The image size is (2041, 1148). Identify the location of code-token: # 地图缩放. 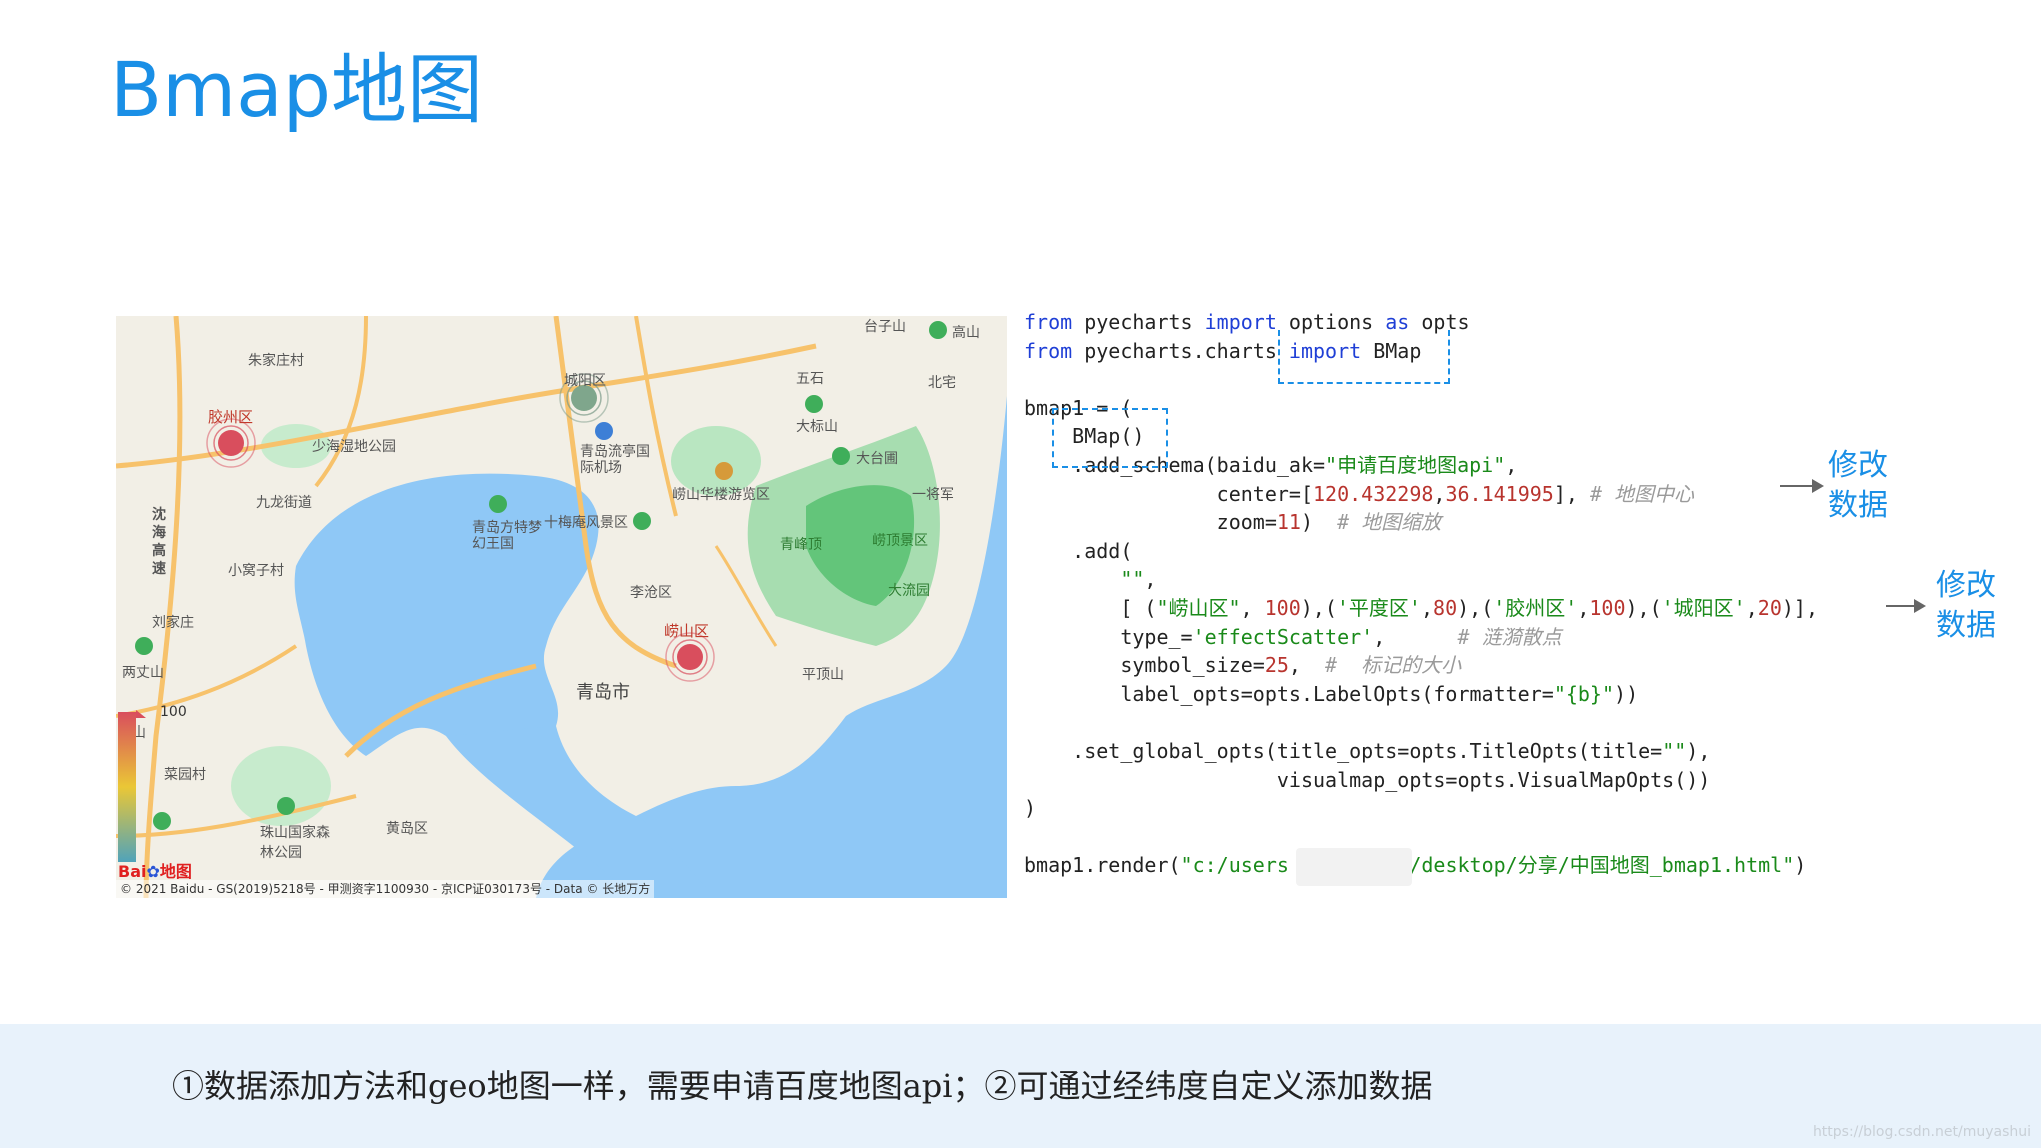
(1389, 522).